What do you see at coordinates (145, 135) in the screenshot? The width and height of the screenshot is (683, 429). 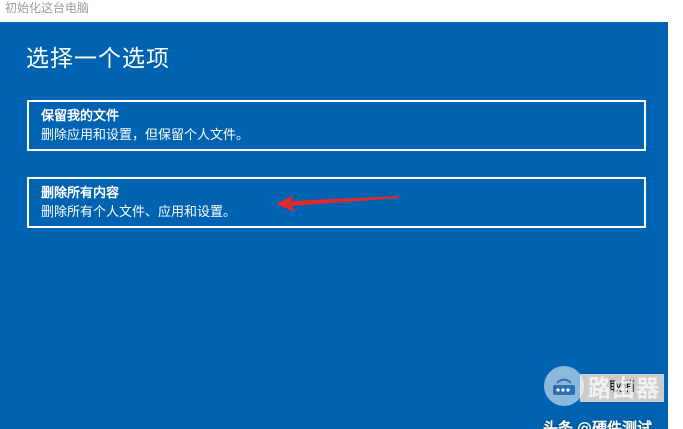 I see `option-description: 删除应用和设置，但保留个人文件。` at bounding box center [145, 135].